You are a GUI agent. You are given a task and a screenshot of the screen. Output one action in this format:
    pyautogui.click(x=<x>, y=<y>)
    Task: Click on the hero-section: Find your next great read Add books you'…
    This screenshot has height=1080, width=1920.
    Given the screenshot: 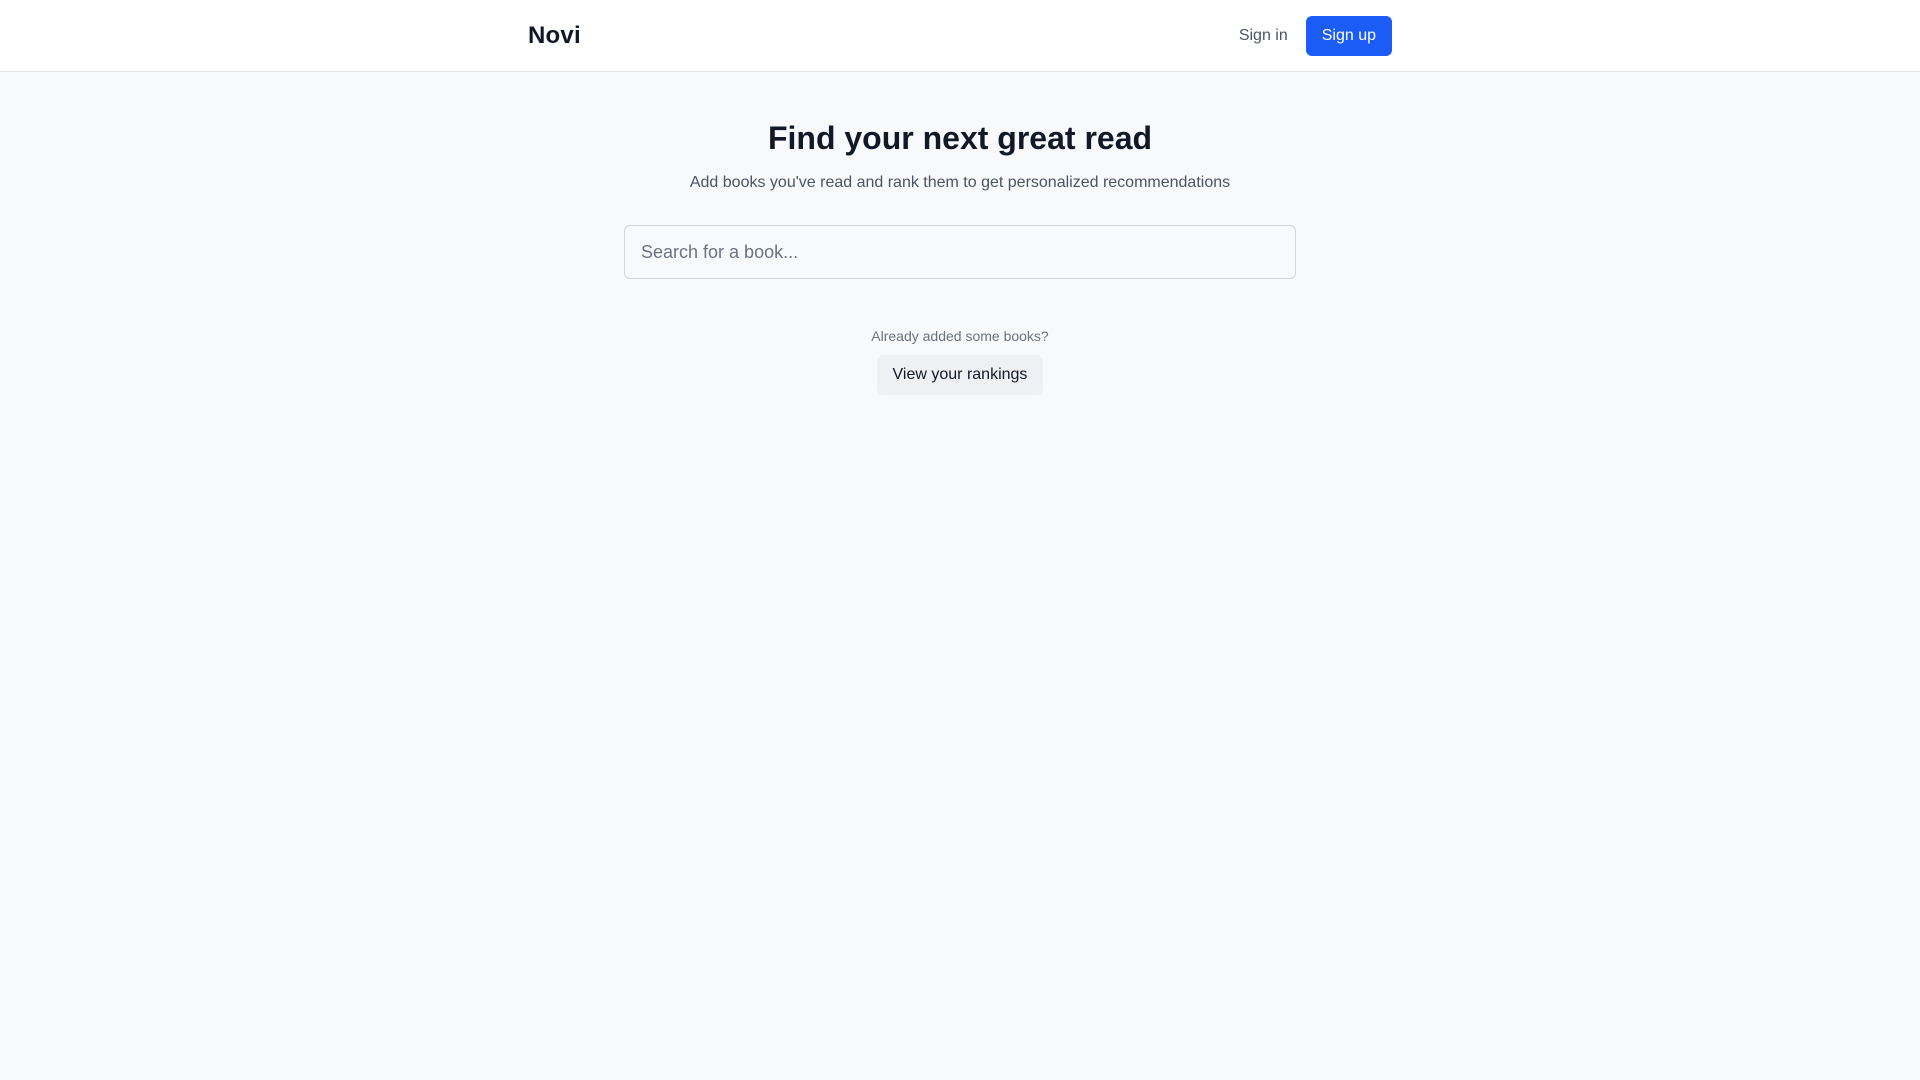 What is the action you would take?
    pyautogui.click(x=960, y=156)
    